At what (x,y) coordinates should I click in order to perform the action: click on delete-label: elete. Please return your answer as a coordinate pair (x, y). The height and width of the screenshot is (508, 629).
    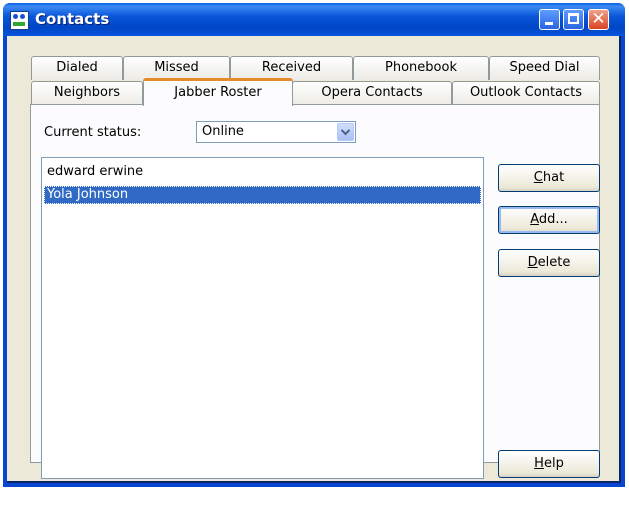
    Looking at the image, I should click on (554, 262).